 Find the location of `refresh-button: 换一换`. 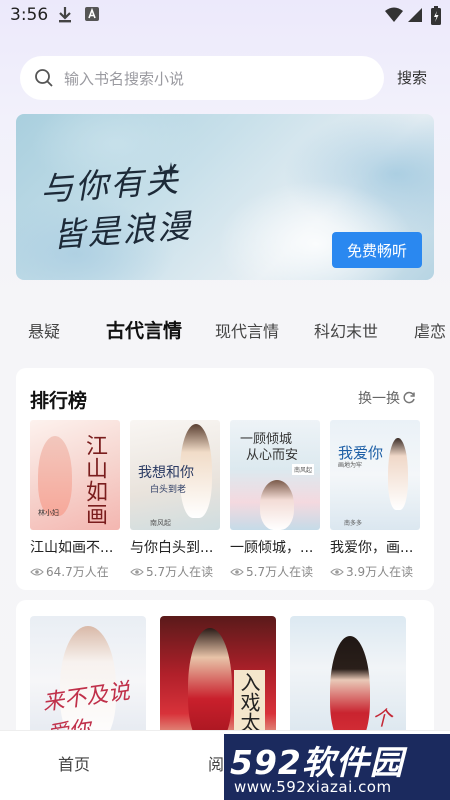

refresh-button: 换一换 is located at coordinates (387, 398).